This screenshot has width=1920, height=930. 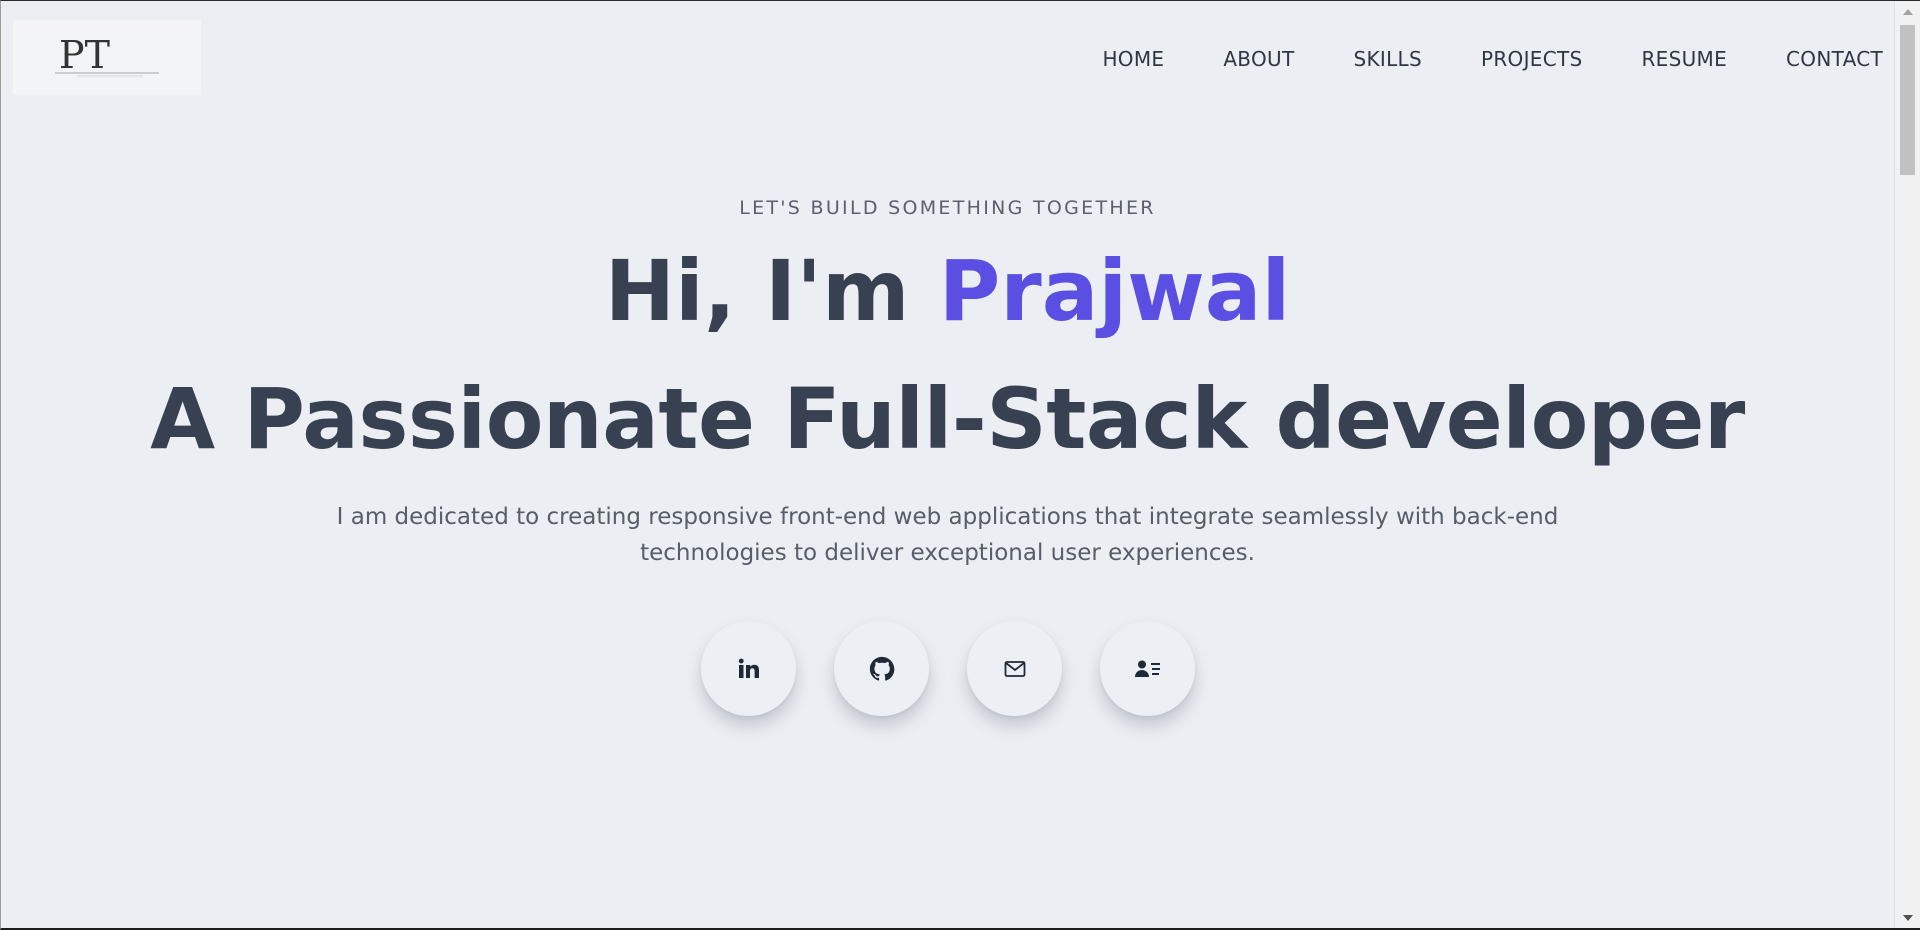 I want to click on nav-contact: CONTACT, so click(x=1834, y=59).